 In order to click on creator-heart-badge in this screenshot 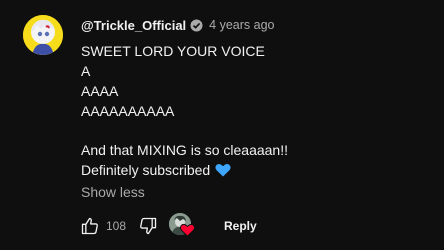, I will do `click(183, 226)`.